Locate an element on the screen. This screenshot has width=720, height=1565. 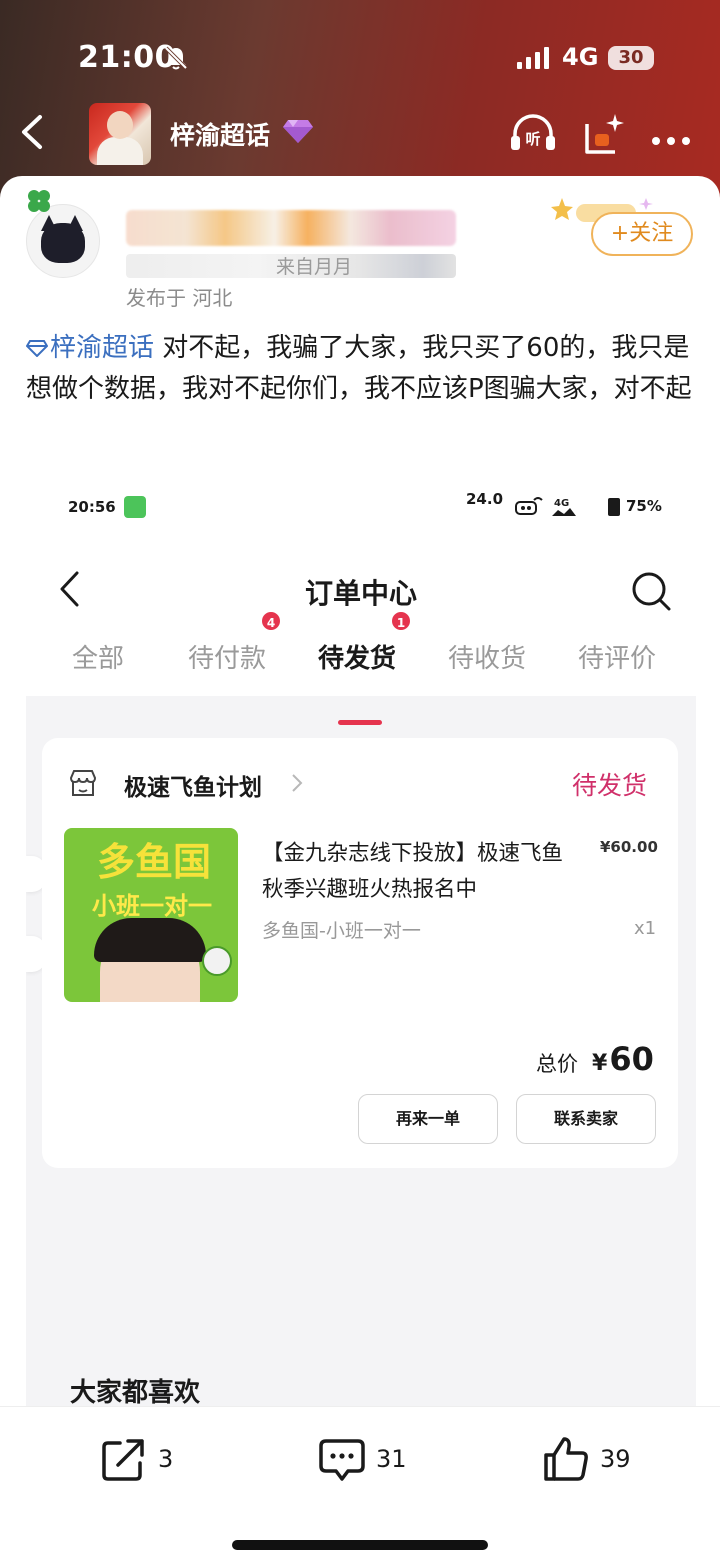
nav-bar: 梓渝超话 听 is located at coordinates (360, 134).